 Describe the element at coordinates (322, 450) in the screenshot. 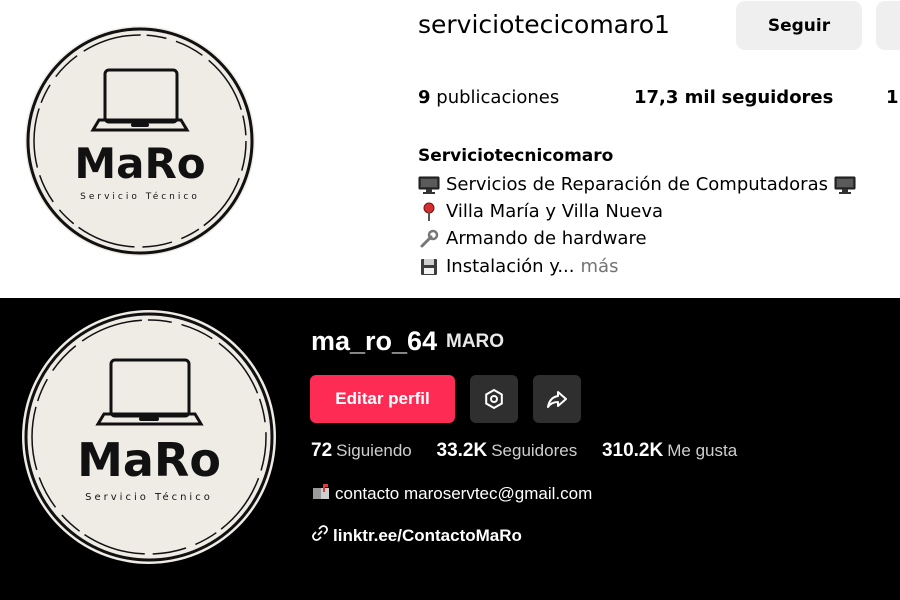

I see `following-value: 72` at that location.